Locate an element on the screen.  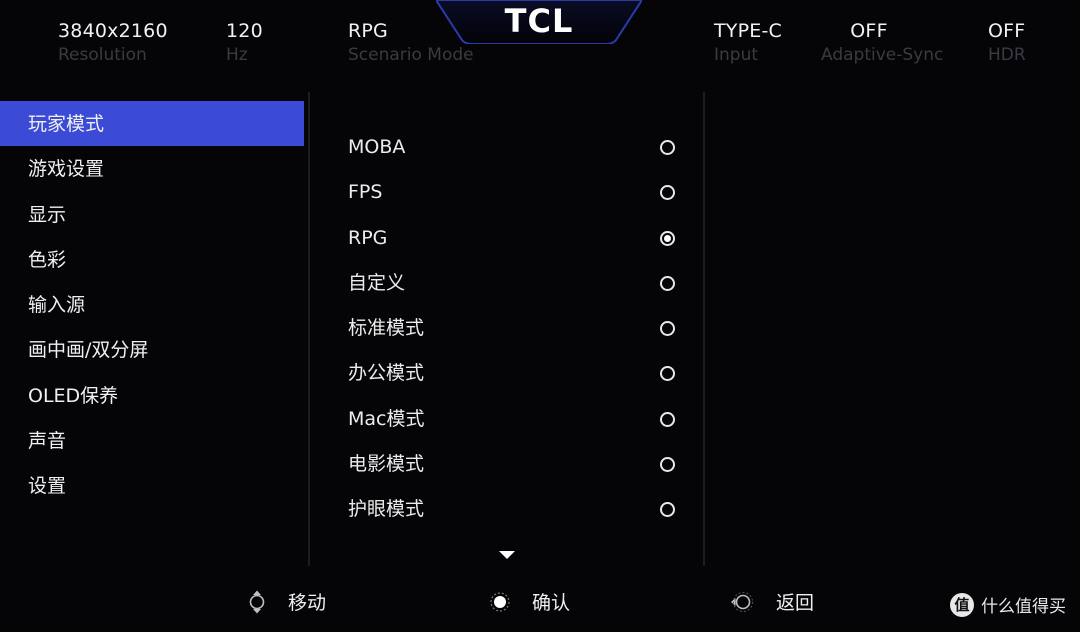
status-hdr: OFF HDR is located at coordinates (1007, 42).